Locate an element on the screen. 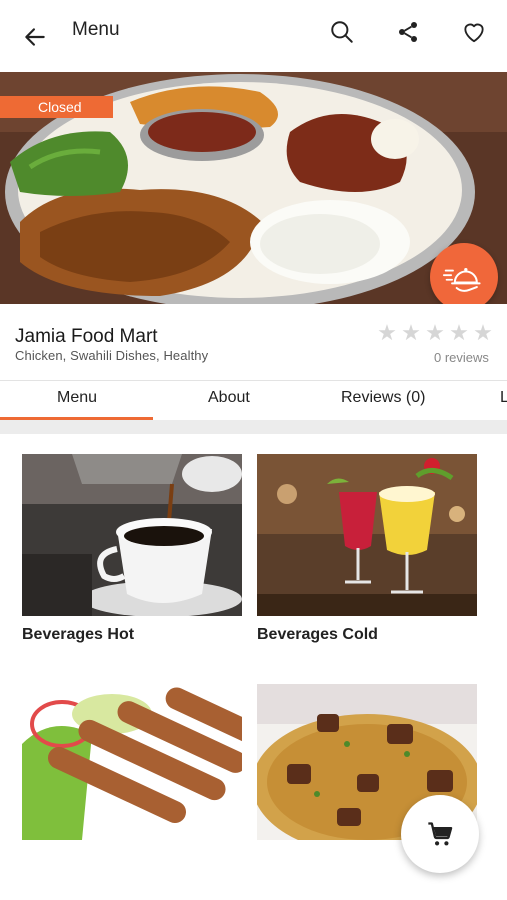 This screenshot has height=900, width=507. reviews-count: 0 reviews is located at coordinates (461, 357).